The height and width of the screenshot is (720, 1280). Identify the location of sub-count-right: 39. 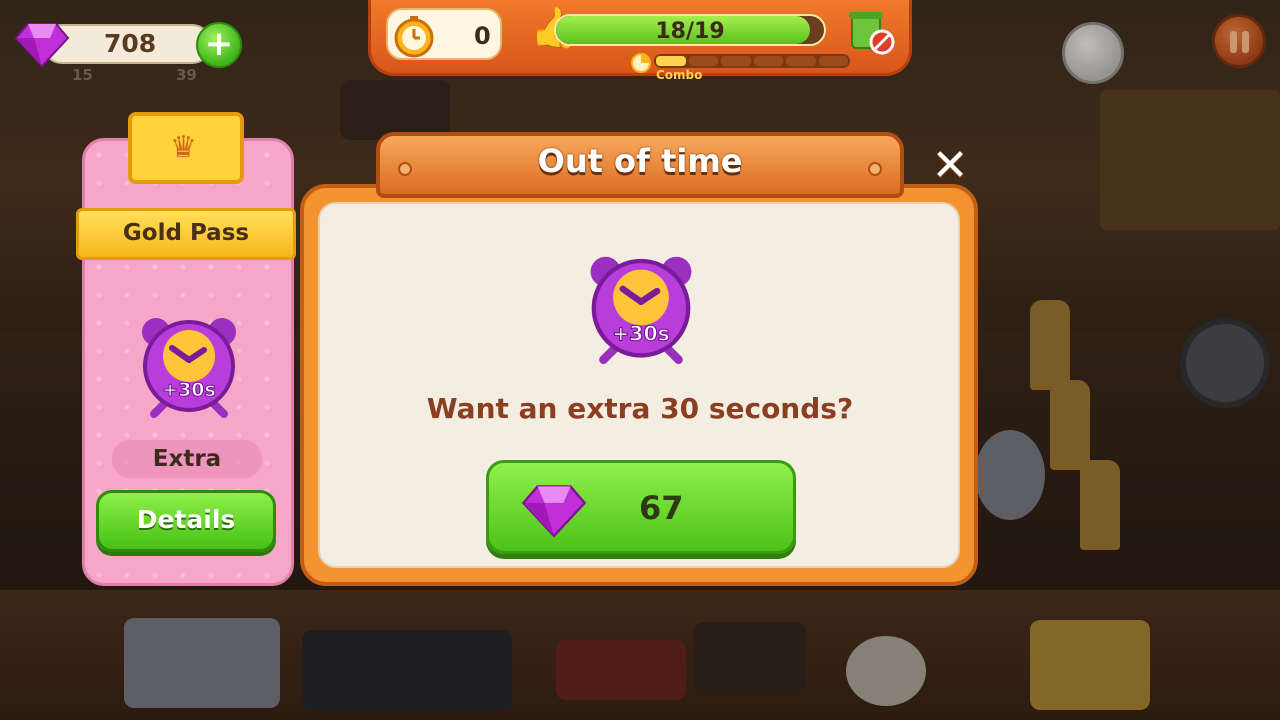
(186, 75).